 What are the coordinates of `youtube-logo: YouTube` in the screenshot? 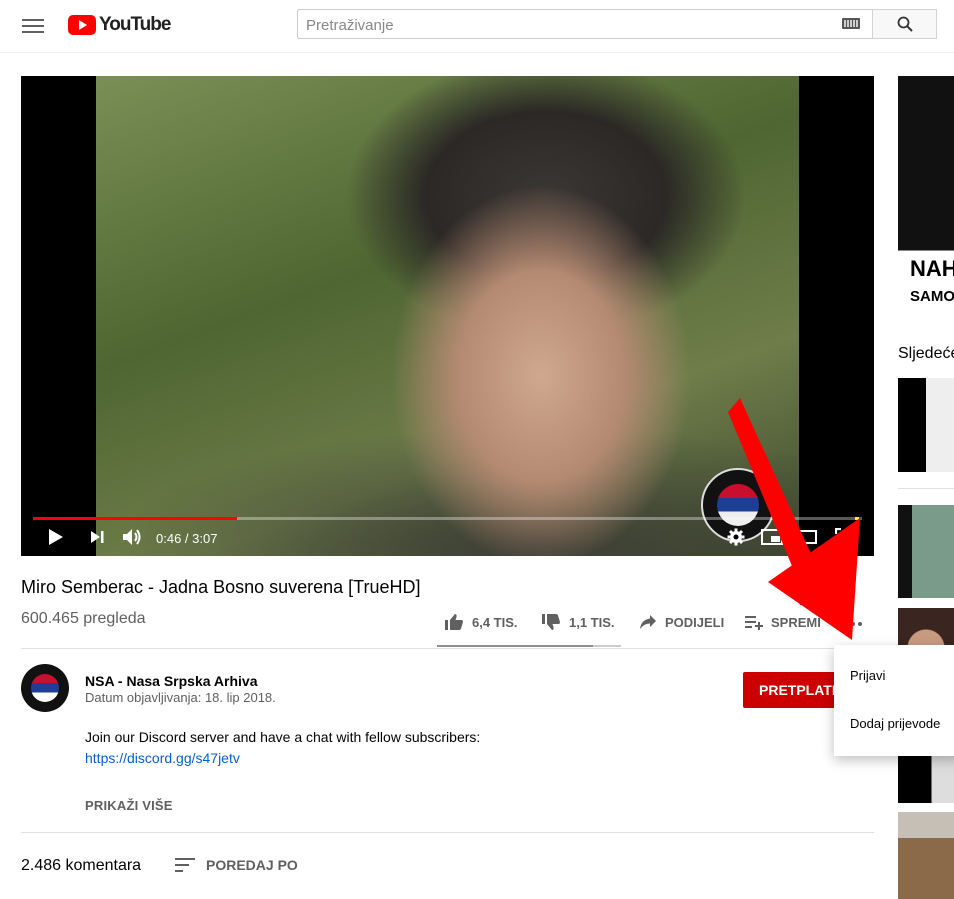 It's located at (119, 25).